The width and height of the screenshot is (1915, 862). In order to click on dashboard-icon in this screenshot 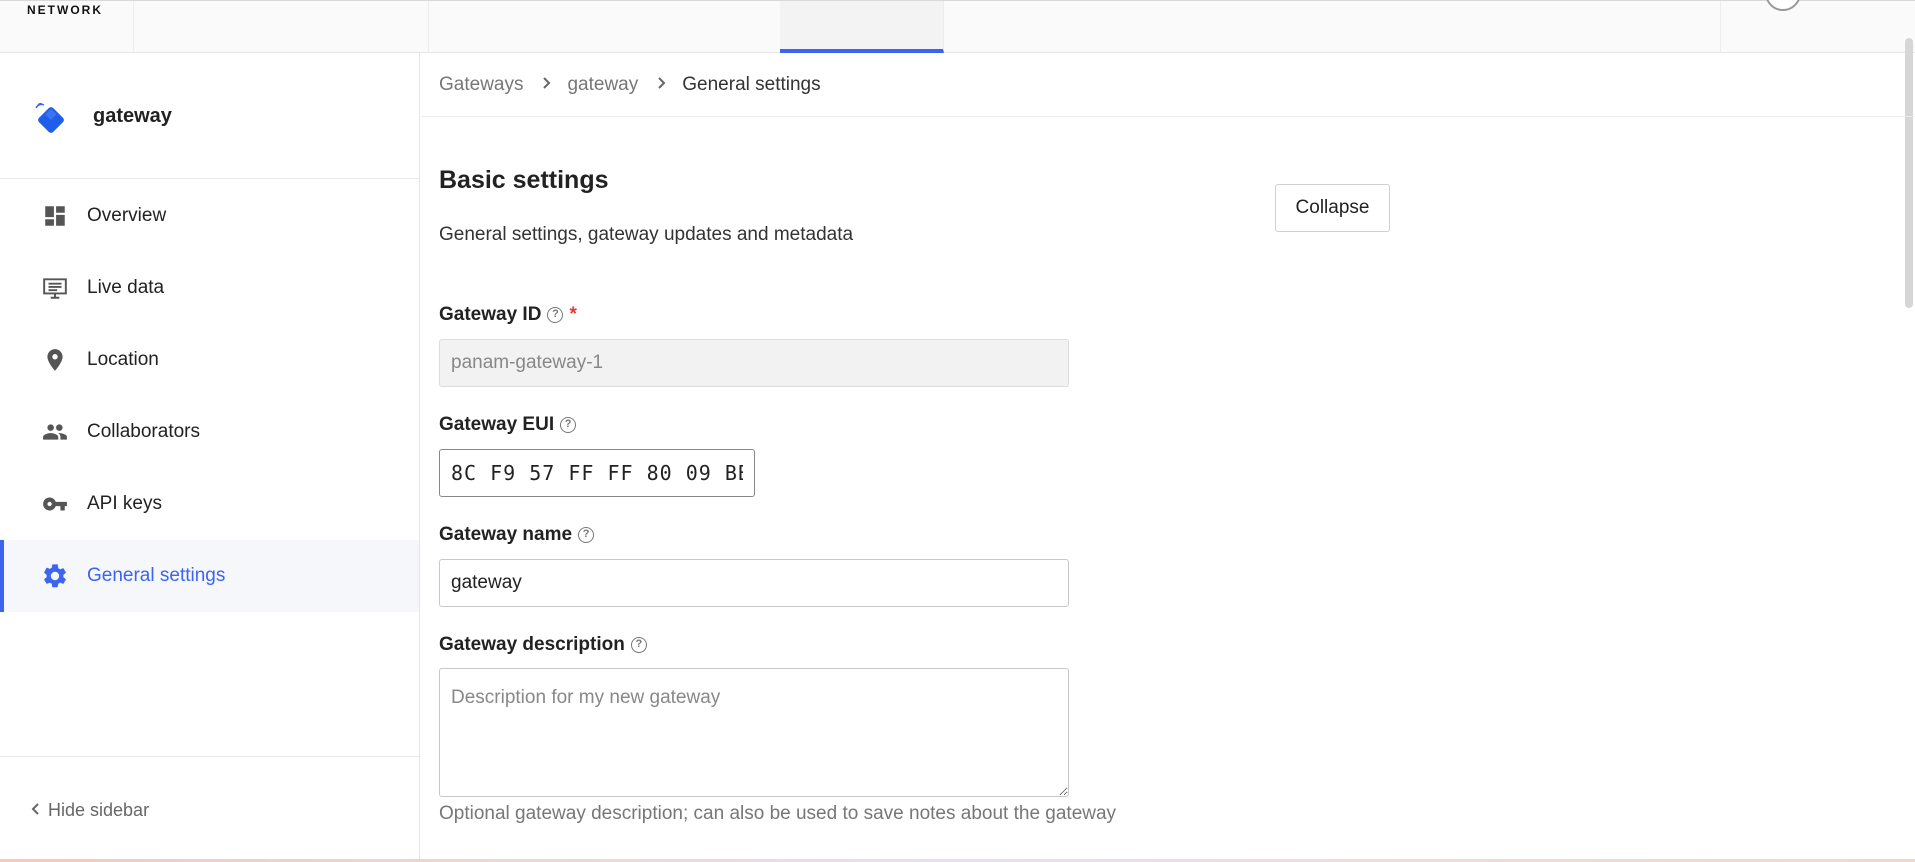, I will do `click(55, 216)`.